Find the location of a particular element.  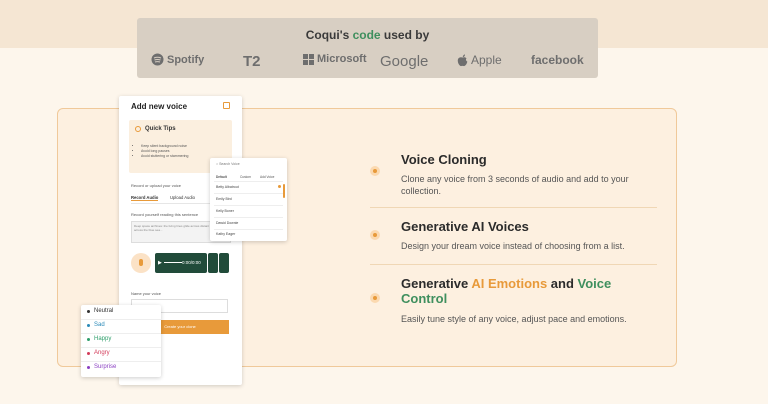

google-logo: Google is located at coordinates (404, 61).